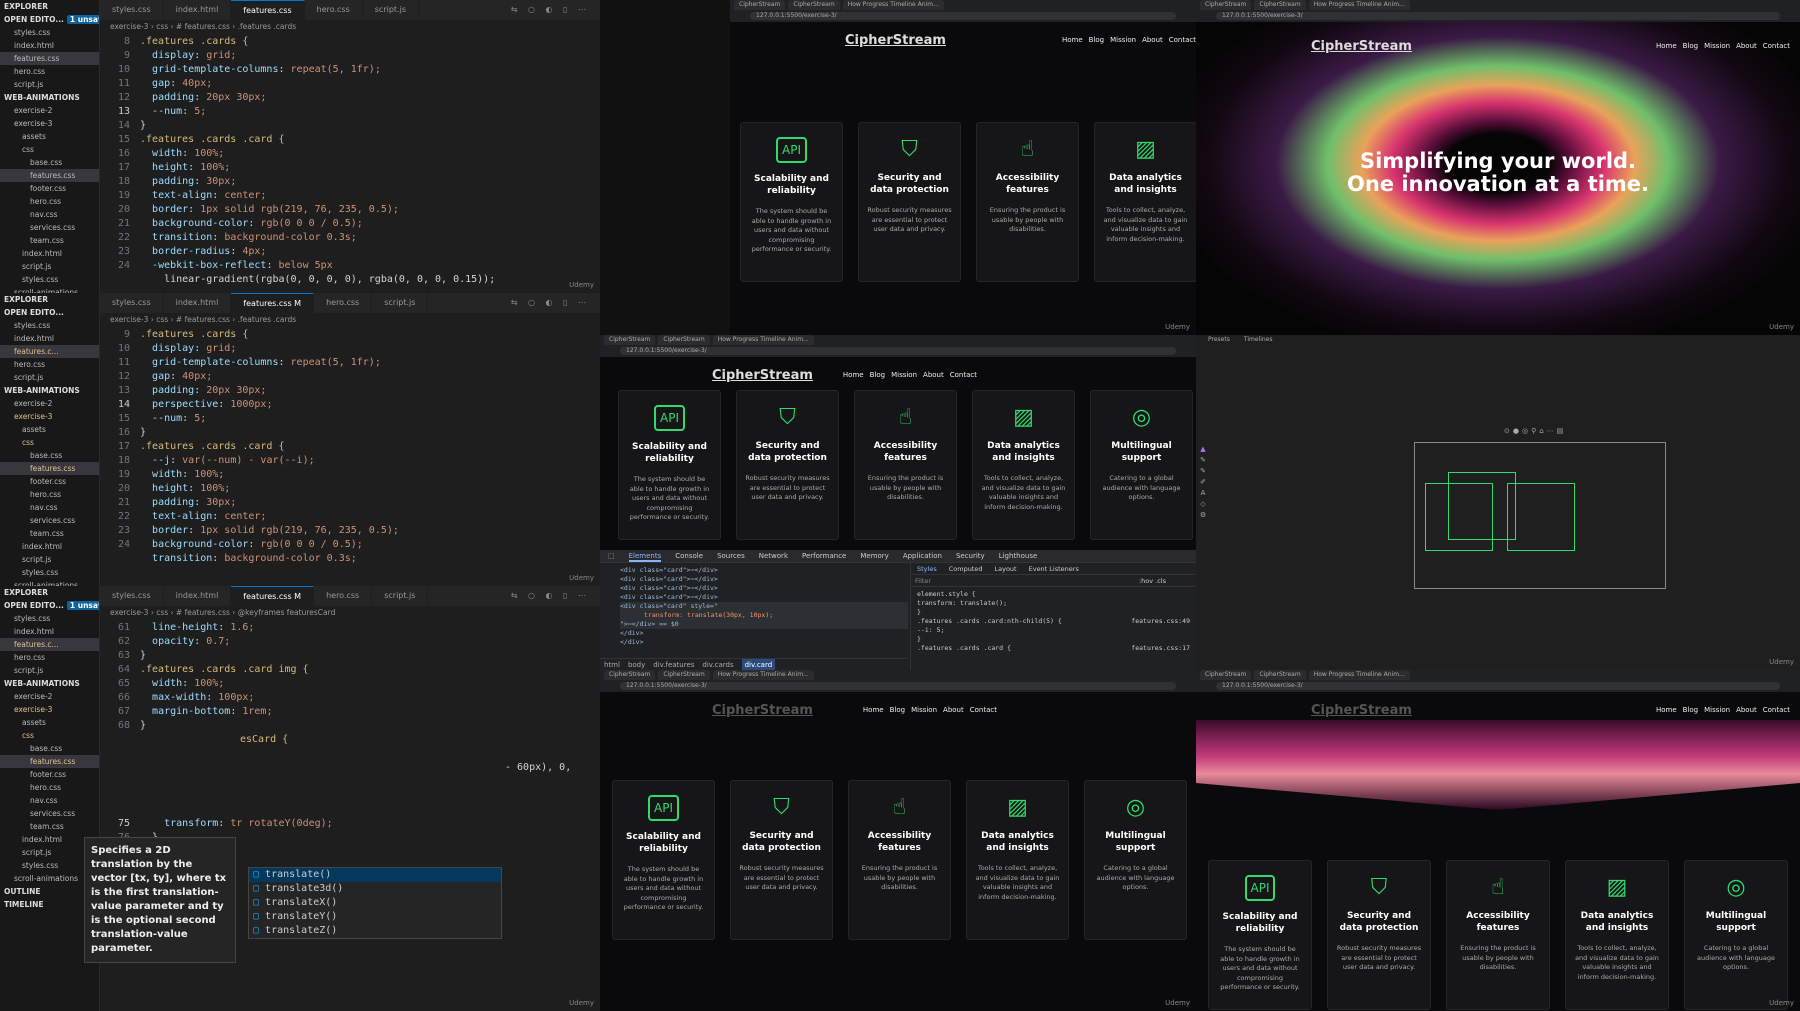  I want to click on dom-crumb: div.cards, so click(717, 664).